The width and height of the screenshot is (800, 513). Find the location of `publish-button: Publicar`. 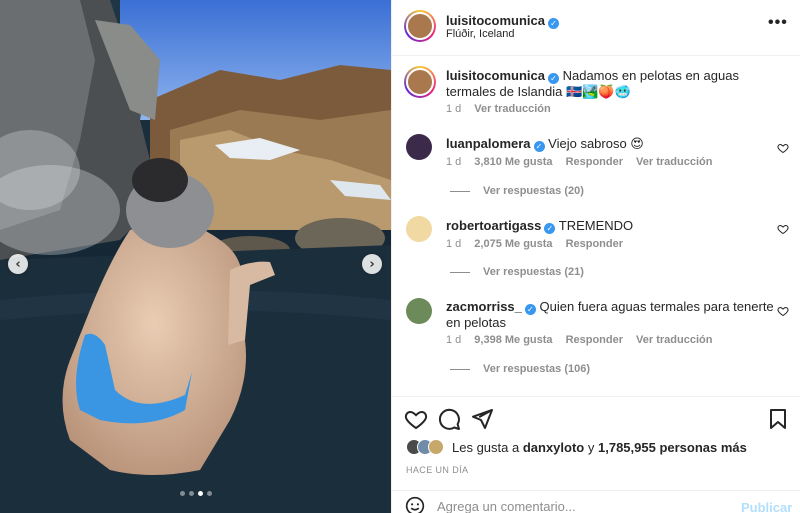

publish-button: Publicar is located at coordinates (766, 506).